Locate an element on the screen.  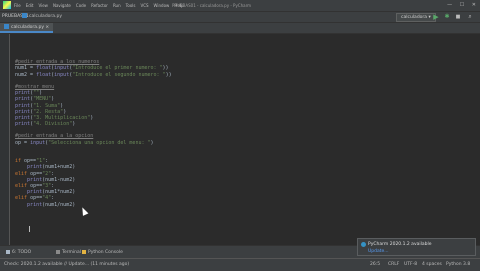
minimize-button: — is located at coordinates (449, 5).